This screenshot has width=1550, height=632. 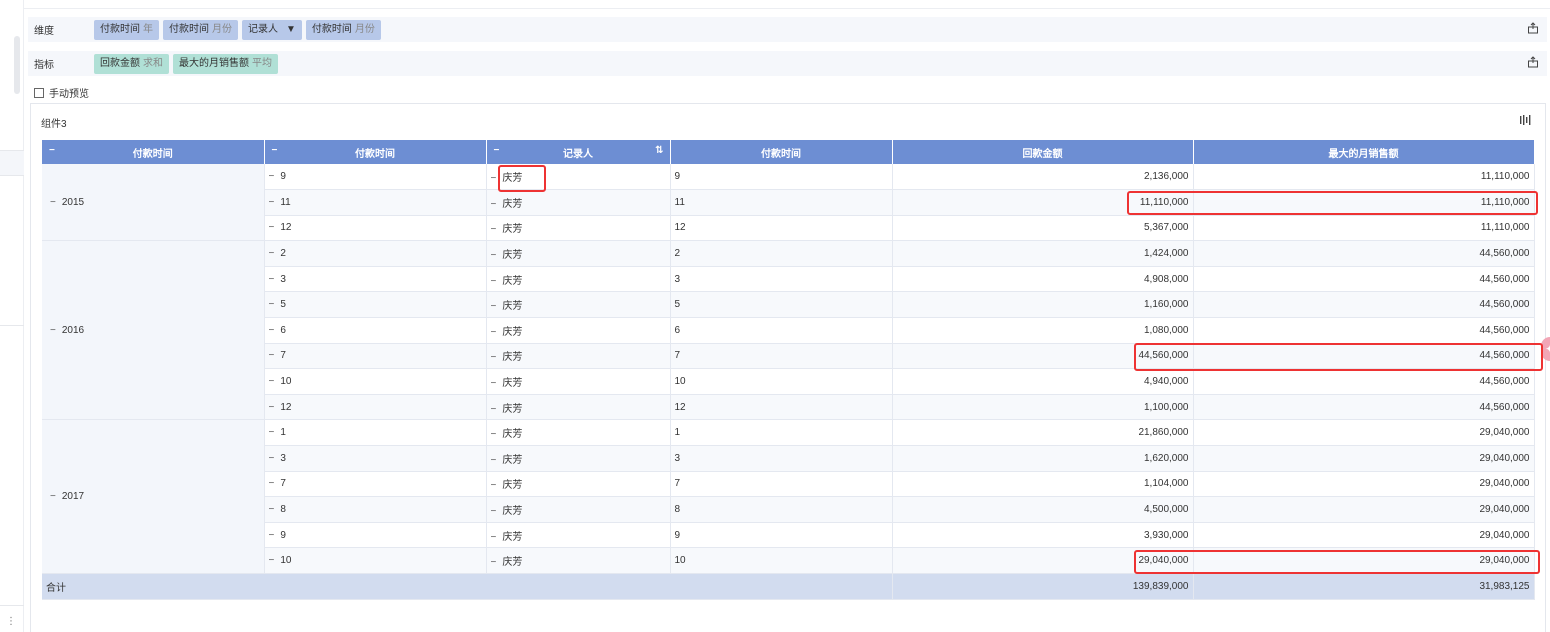 I want to click on month-cell: 2, so click(x=375, y=253).